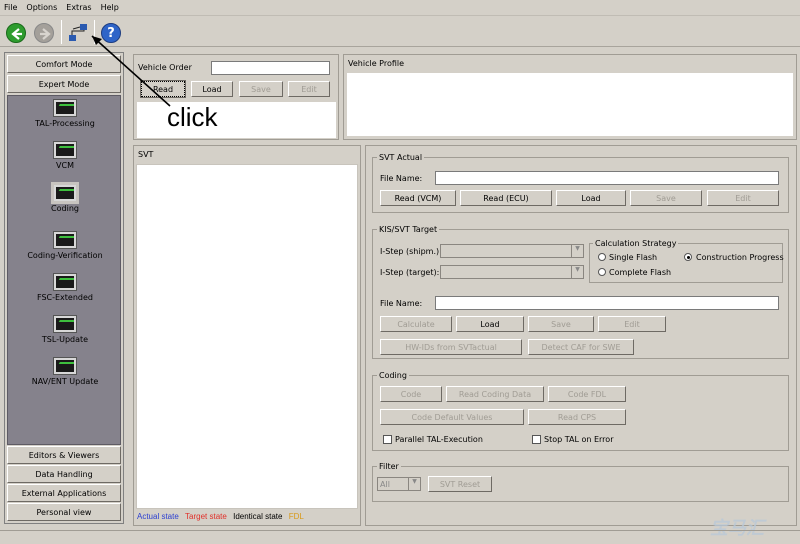 The height and width of the screenshot is (544, 800). Describe the element at coordinates (512, 251) in the screenshot. I see `istep-shipm-select: ▼` at that location.